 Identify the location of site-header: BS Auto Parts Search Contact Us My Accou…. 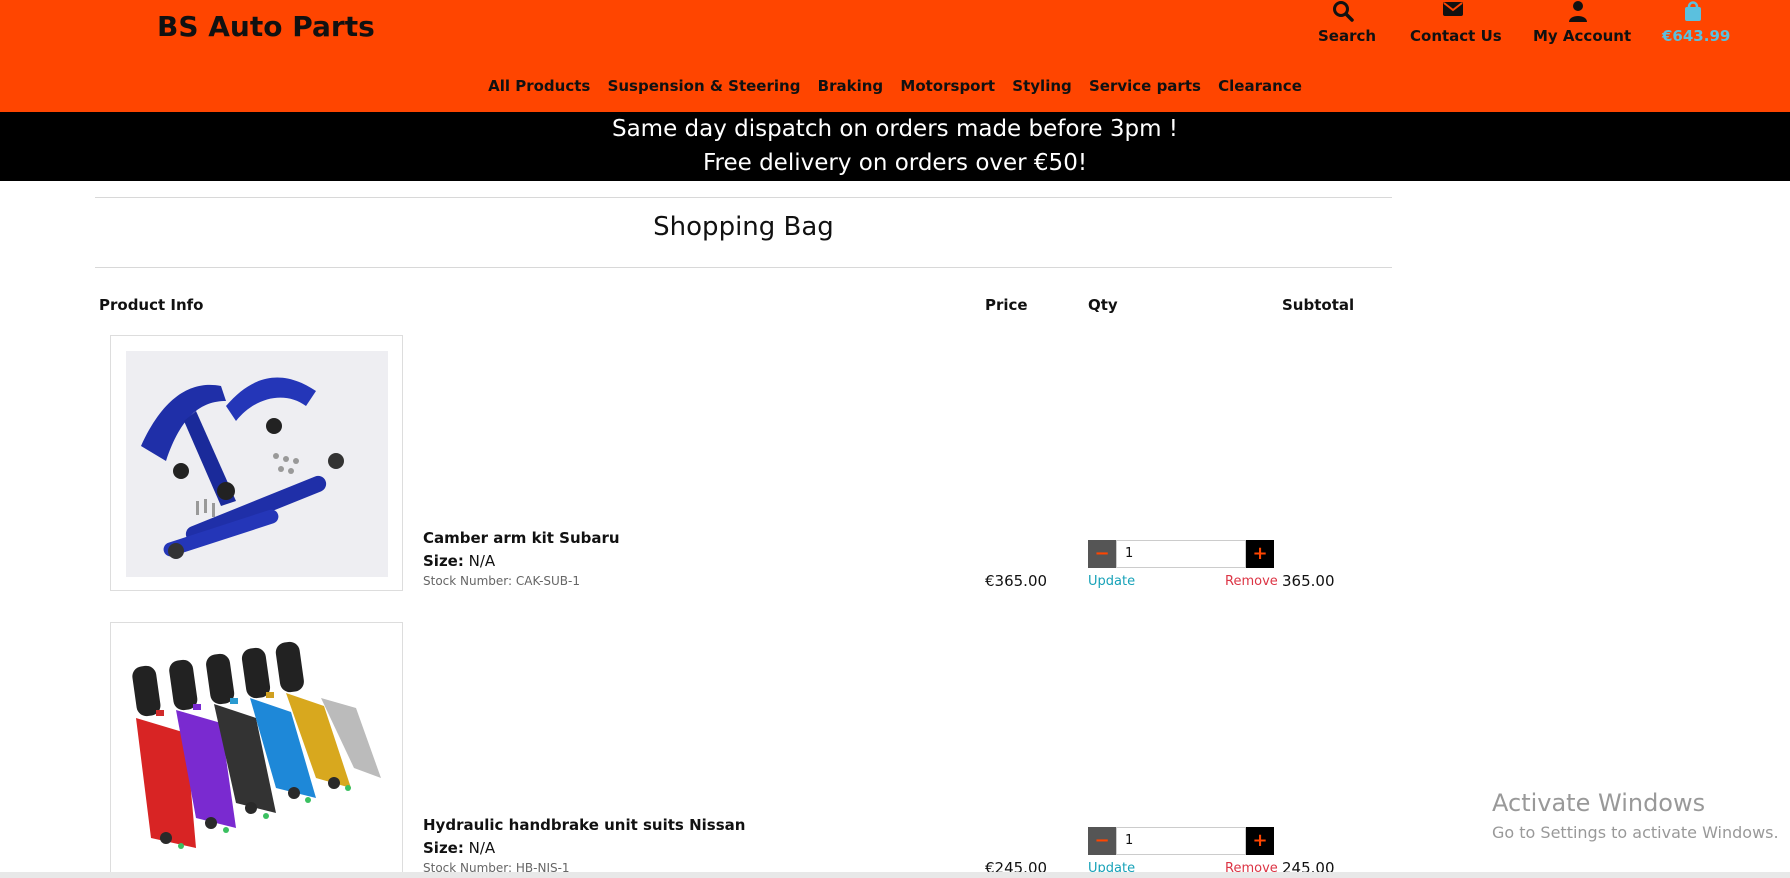
(895, 56).